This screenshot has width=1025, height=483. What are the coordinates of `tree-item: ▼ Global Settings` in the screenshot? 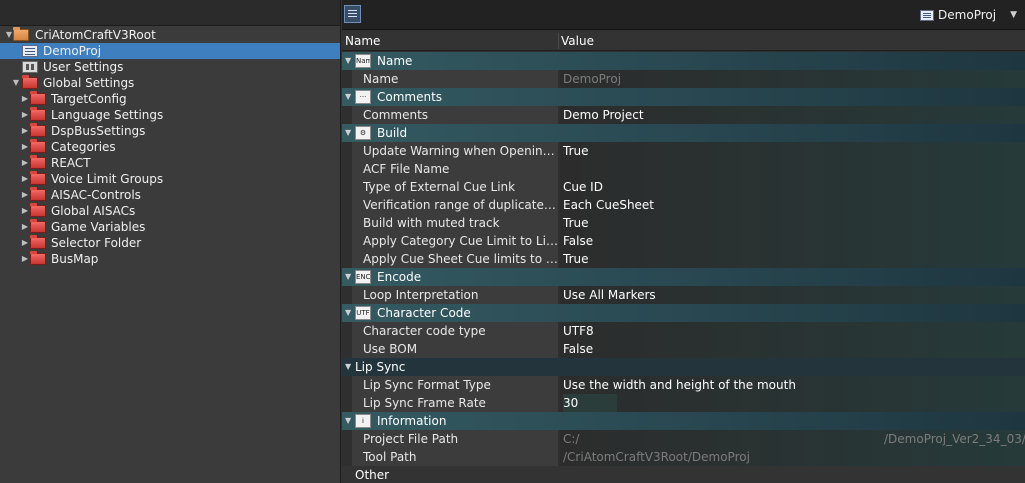 It's located at (170, 83).